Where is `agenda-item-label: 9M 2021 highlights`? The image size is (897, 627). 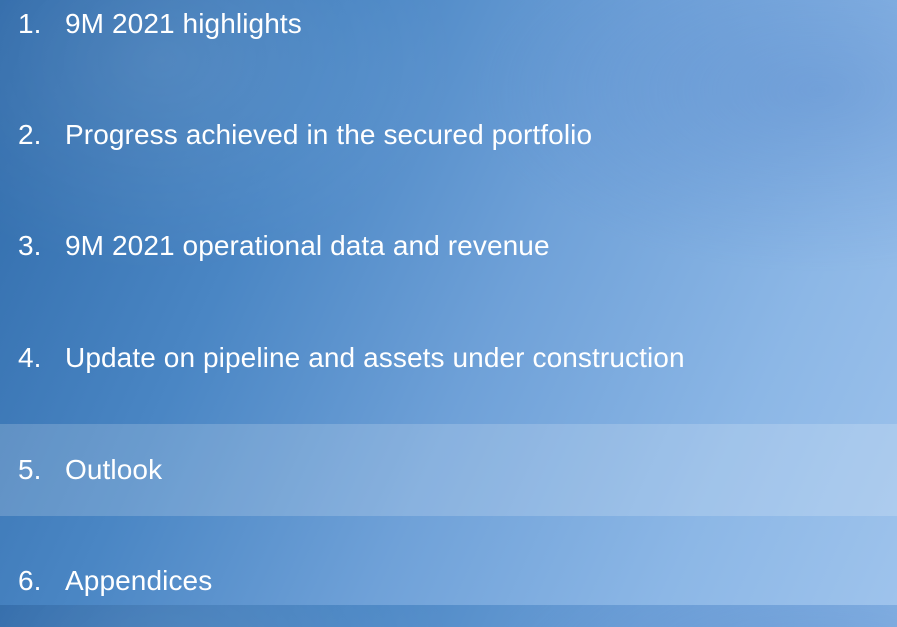 agenda-item-label: 9M 2021 highlights is located at coordinates (183, 23).